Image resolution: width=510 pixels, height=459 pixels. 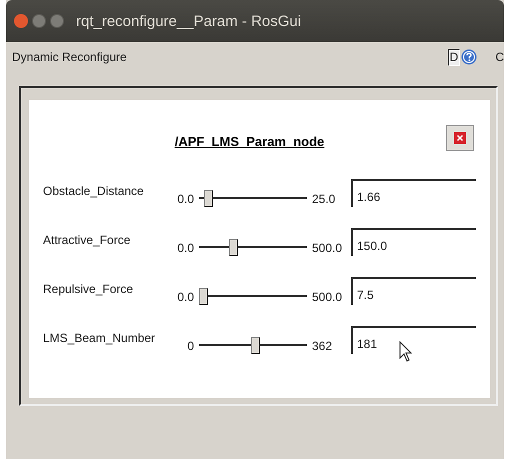 I want to click on window-title: rqt_reconfigure__Param - RosGui, so click(x=189, y=21).